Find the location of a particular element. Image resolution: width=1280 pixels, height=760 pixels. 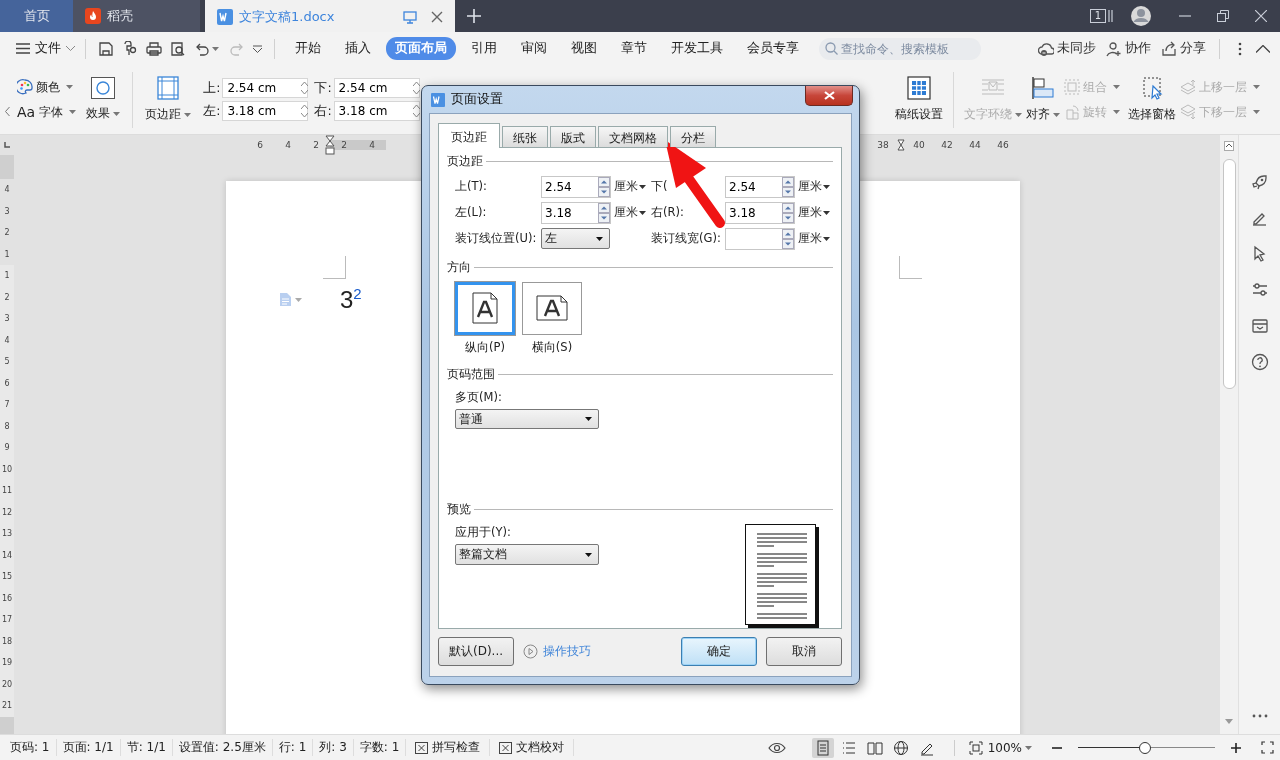

color-button: 颜色 is located at coordinates (47, 87).